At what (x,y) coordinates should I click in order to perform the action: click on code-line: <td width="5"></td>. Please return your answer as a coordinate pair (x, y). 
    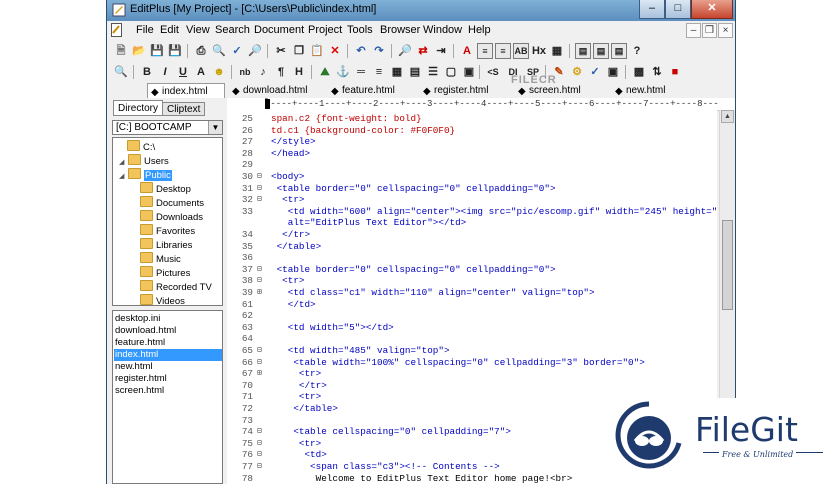
    Looking at the image, I should click on (332, 327).